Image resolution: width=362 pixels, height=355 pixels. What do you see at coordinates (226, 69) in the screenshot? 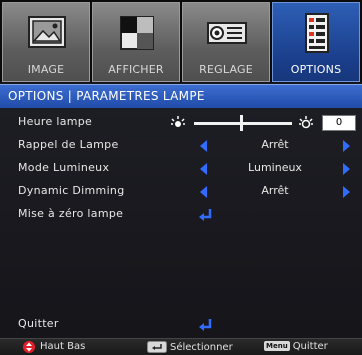
I see `tab-label-reglage: REGLAGE` at bounding box center [226, 69].